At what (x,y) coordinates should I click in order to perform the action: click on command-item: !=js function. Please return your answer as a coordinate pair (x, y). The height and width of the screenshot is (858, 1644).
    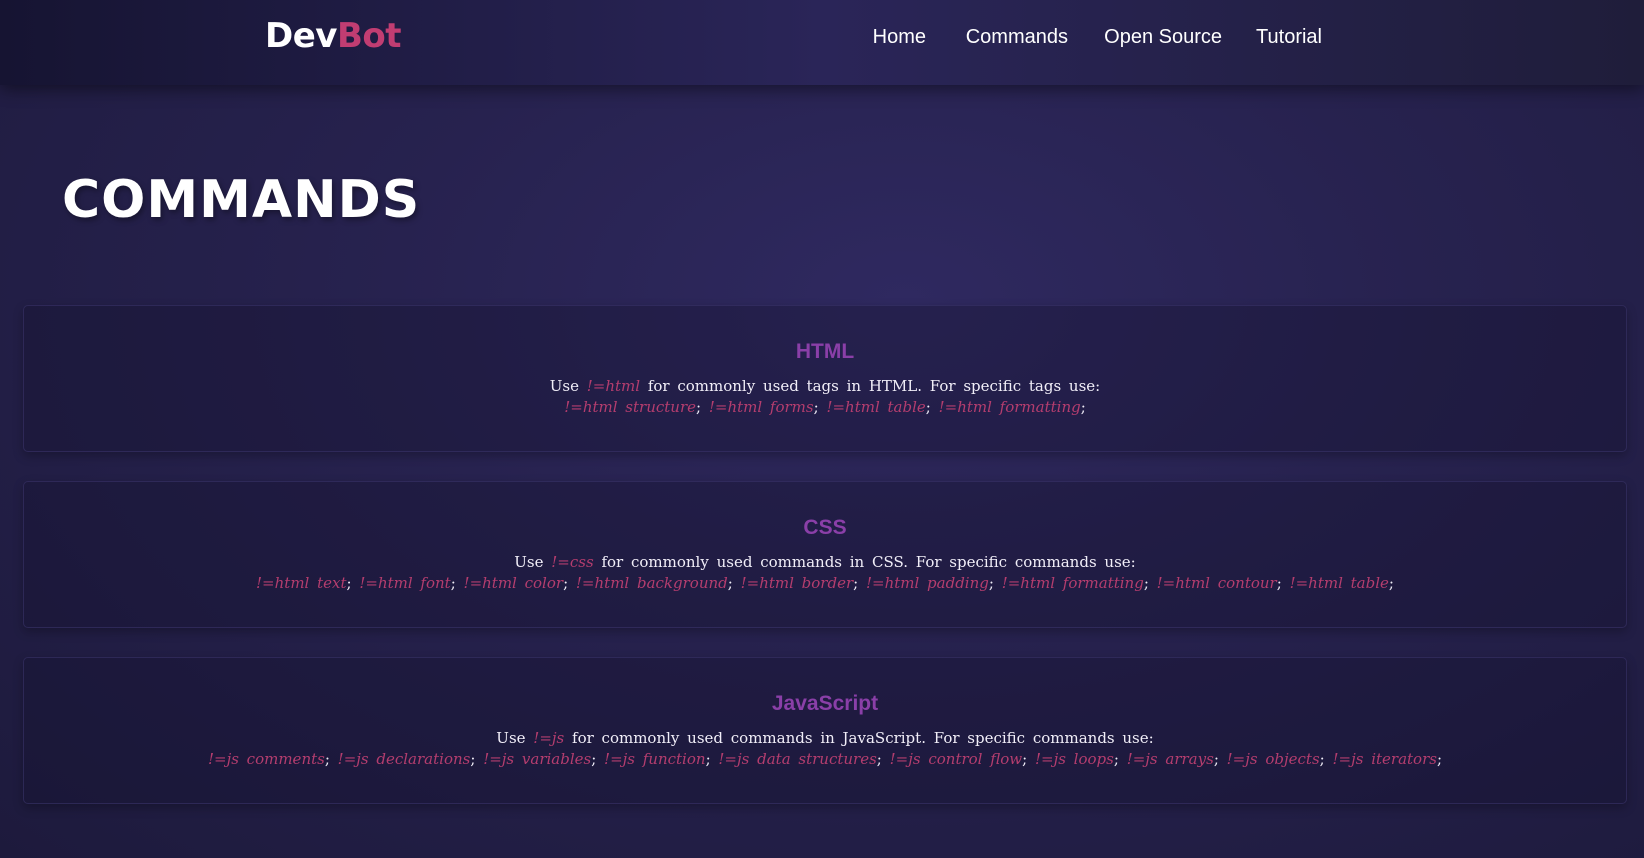
    Looking at the image, I should click on (655, 759).